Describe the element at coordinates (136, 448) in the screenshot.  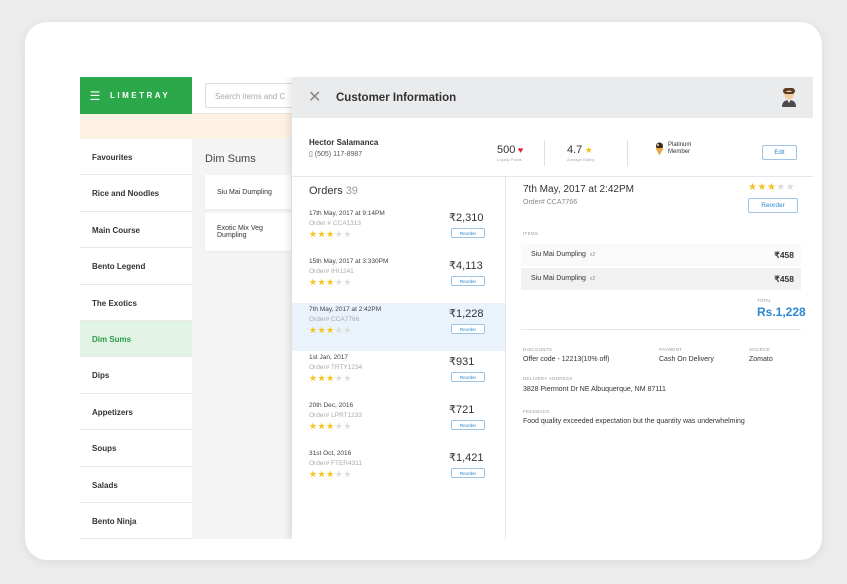
I see `sidebar-item: Soups` at that location.